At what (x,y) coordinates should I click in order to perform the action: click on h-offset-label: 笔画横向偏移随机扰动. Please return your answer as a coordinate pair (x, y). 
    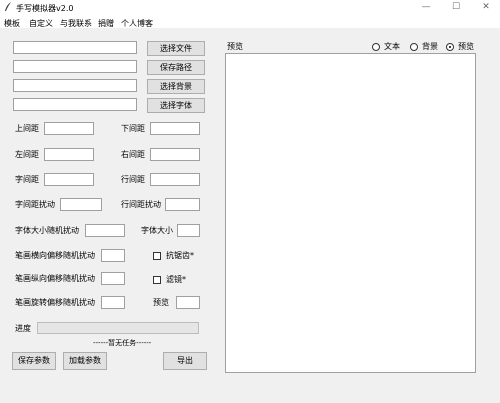
    Looking at the image, I should click on (55, 255).